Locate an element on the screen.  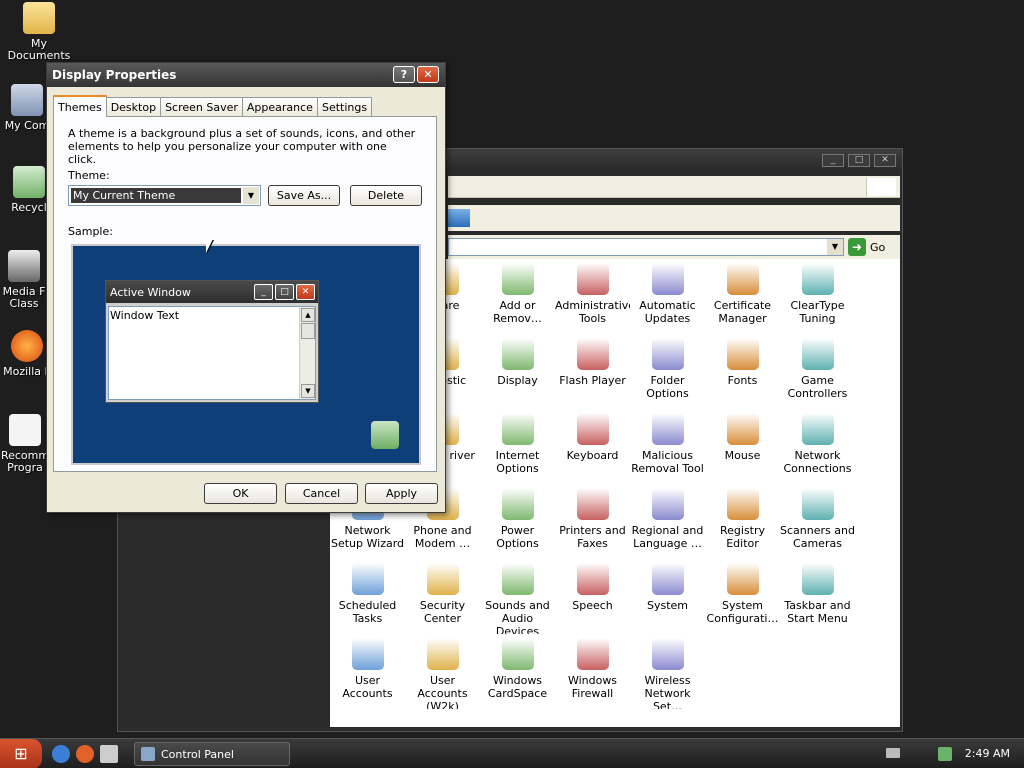
cancel-button: Cancel is located at coordinates (321, 493).